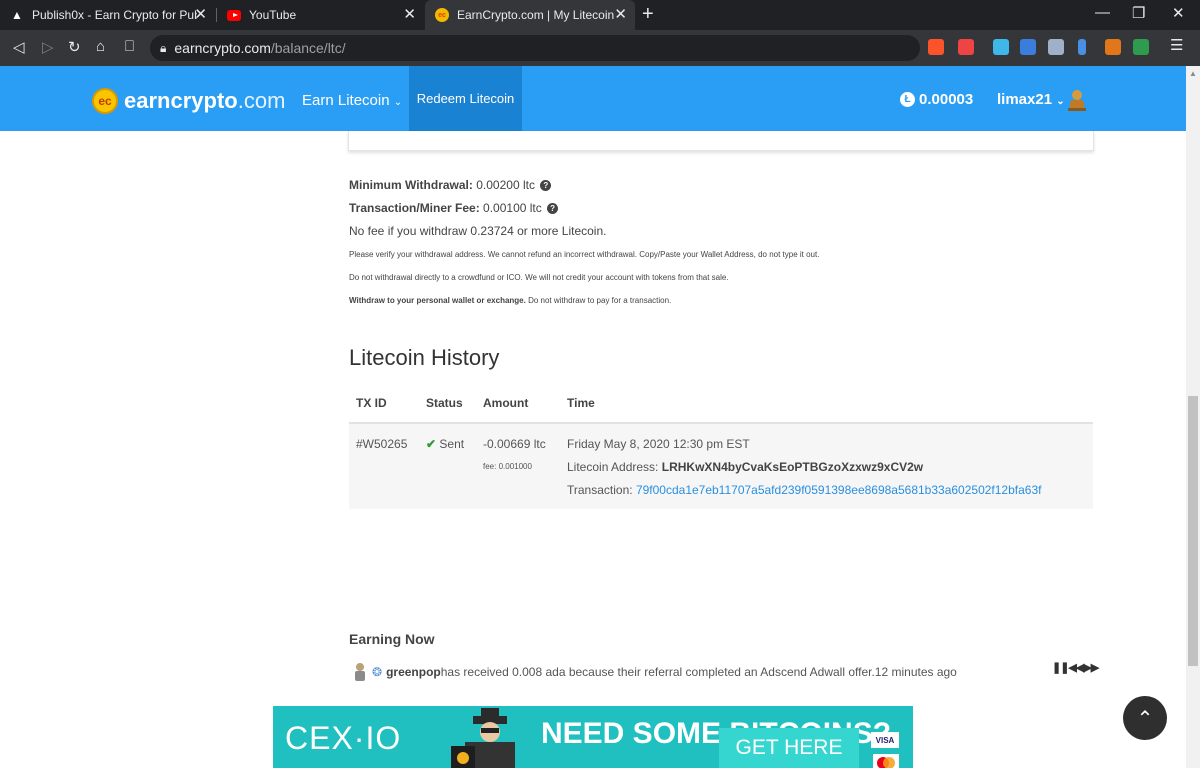 The image size is (1200, 768). What do you see at coordinates (885, 740) in the screenshot?
I see `visa-logo: VISA` at bounding box center [885, 740].